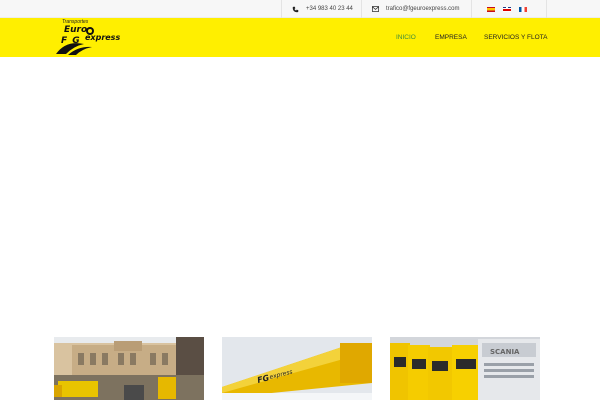  I want to click on topbar-email: trafico@fgeuroexpress.com, so click(416, 9).